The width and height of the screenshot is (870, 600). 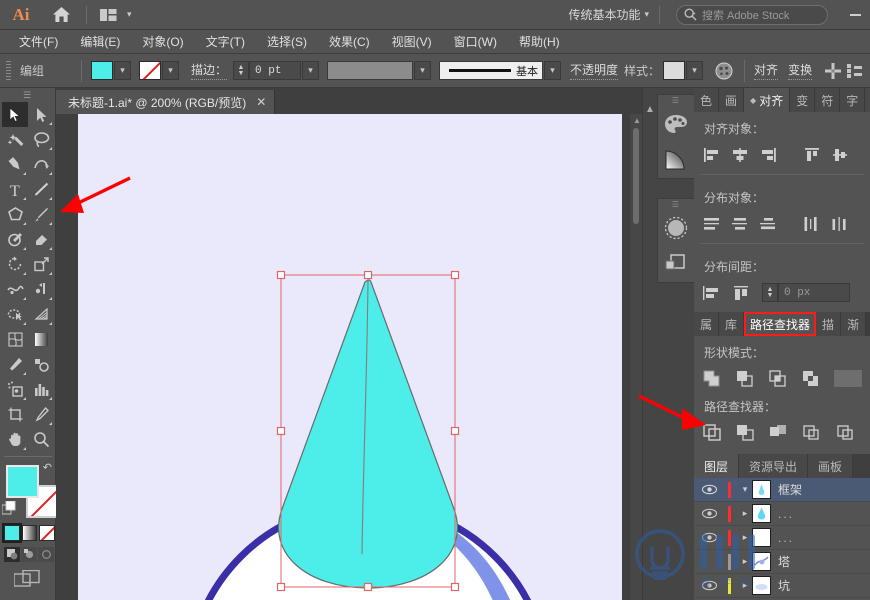 I want to click on horizontal-distribute-space-button, so click(x=742, y=292).